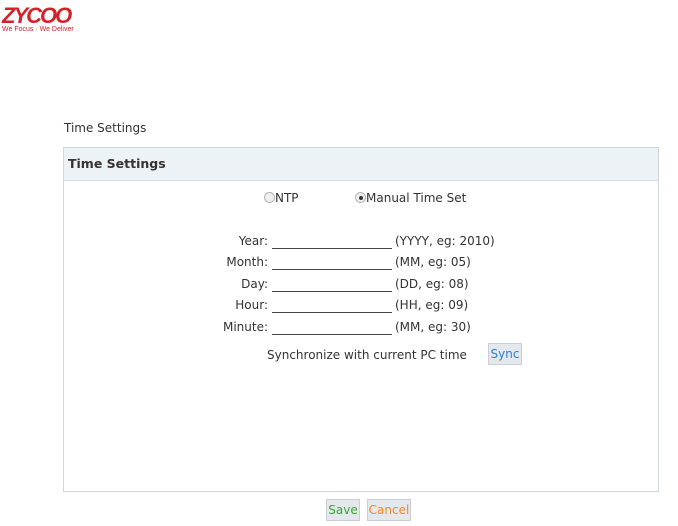  I want to click on ntp-label: NTP, so click(287, 198).